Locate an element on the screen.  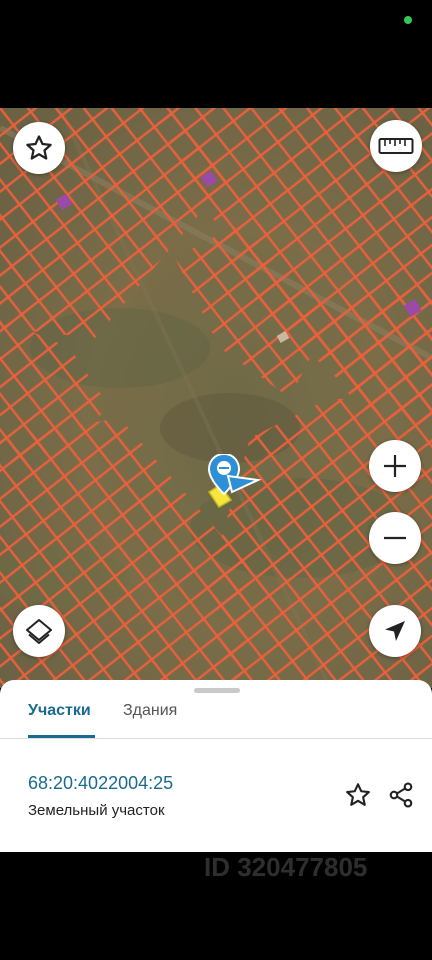
watermark-text: ID 320477805 is located at coordinates (286, 867).